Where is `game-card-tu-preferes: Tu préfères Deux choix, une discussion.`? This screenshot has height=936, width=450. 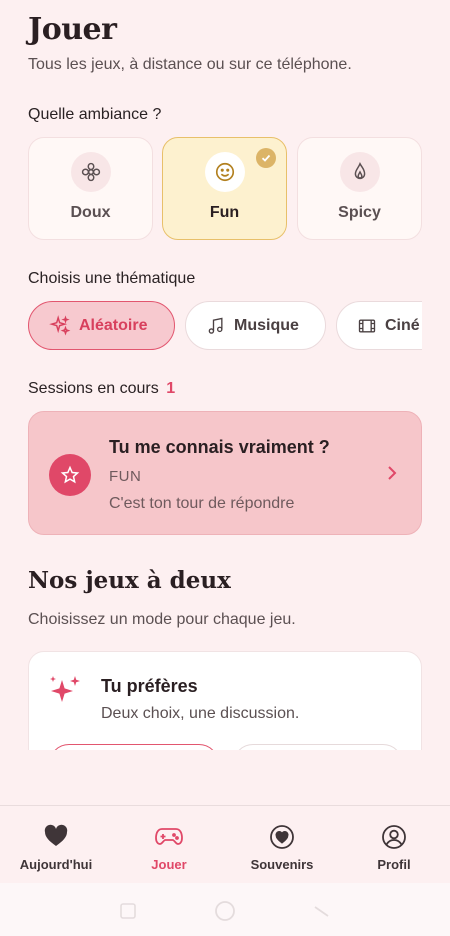 game-card-tu-preferes: Tu préfères Deux choix, une discussion. is located at coordinates (225, 700).